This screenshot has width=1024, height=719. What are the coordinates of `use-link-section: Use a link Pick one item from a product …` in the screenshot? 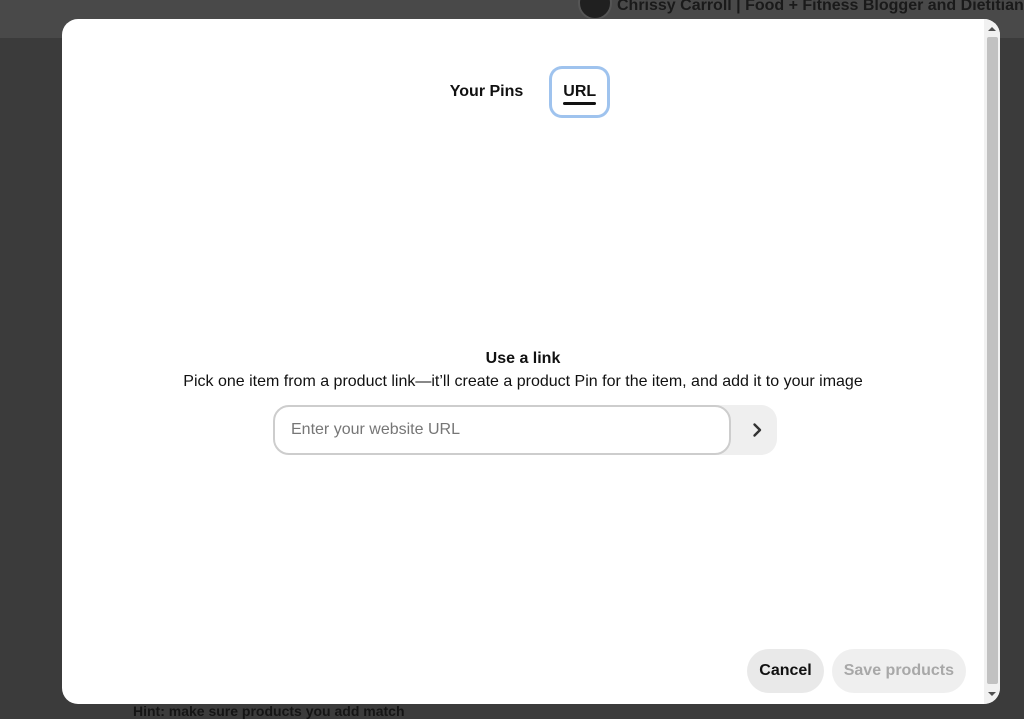 It's located at (523, 371).